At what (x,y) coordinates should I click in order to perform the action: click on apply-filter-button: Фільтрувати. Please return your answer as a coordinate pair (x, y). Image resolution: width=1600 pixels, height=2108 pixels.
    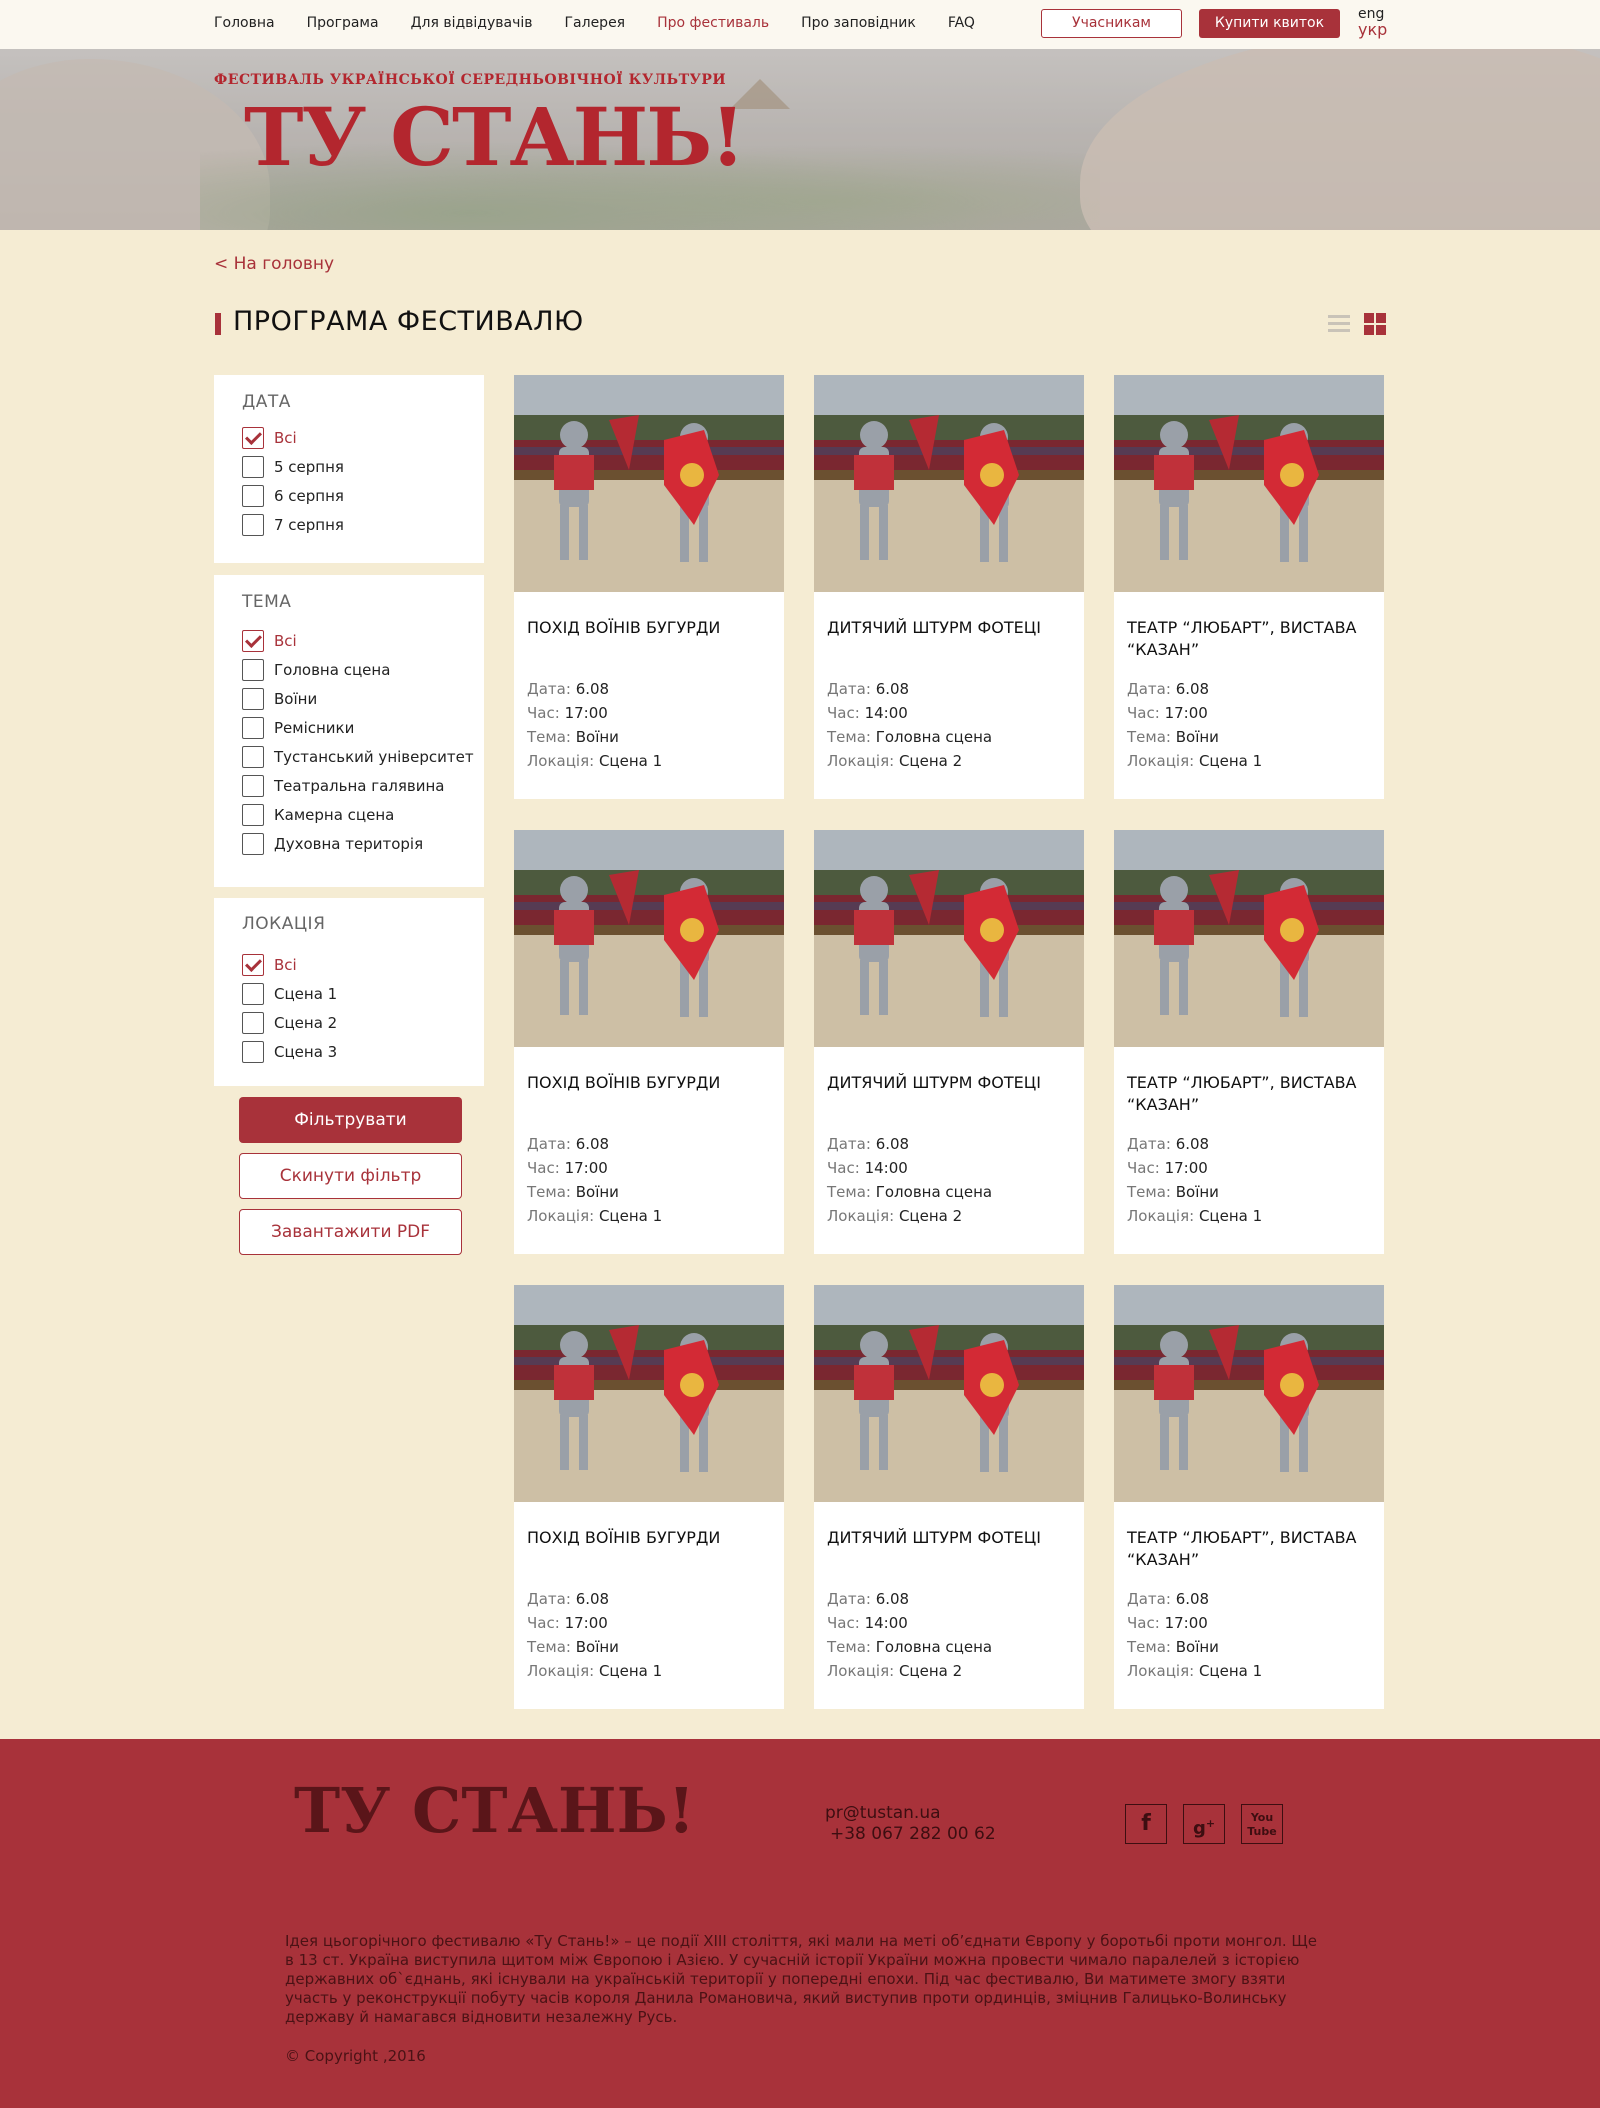
    Looking at the image, I should click on (350, 1120).